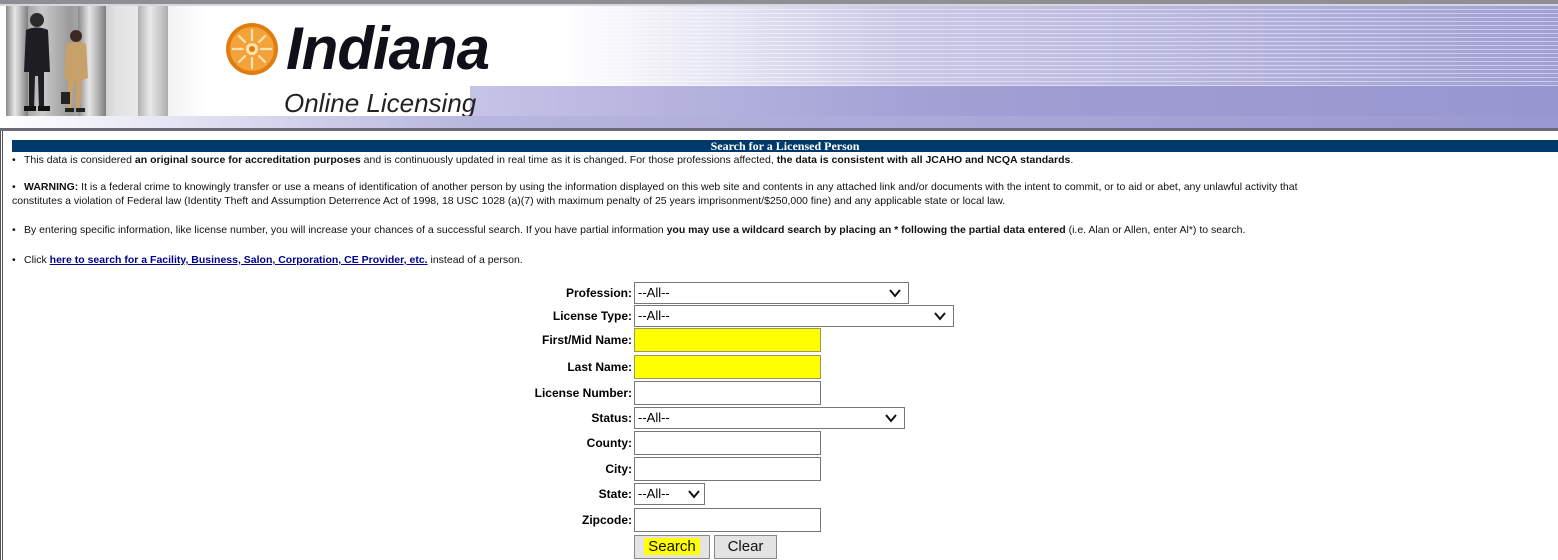 The height and width of the screenshot is (560, 1558). I want to click on search-button-label: Search, so click(672, 546).